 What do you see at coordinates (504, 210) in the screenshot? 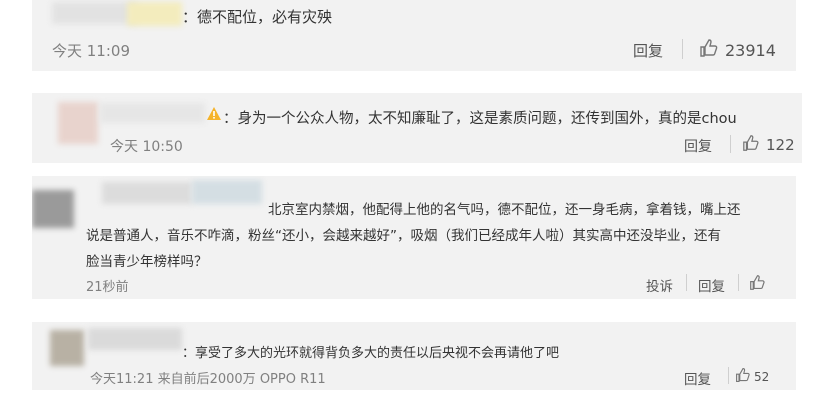
I see `comment-text-line-1: 北京室内禁烟，他配得上他的名气吗，德不配位，还一身毛病，拿着钱，嘴上还` at bounding box center [504, 210].